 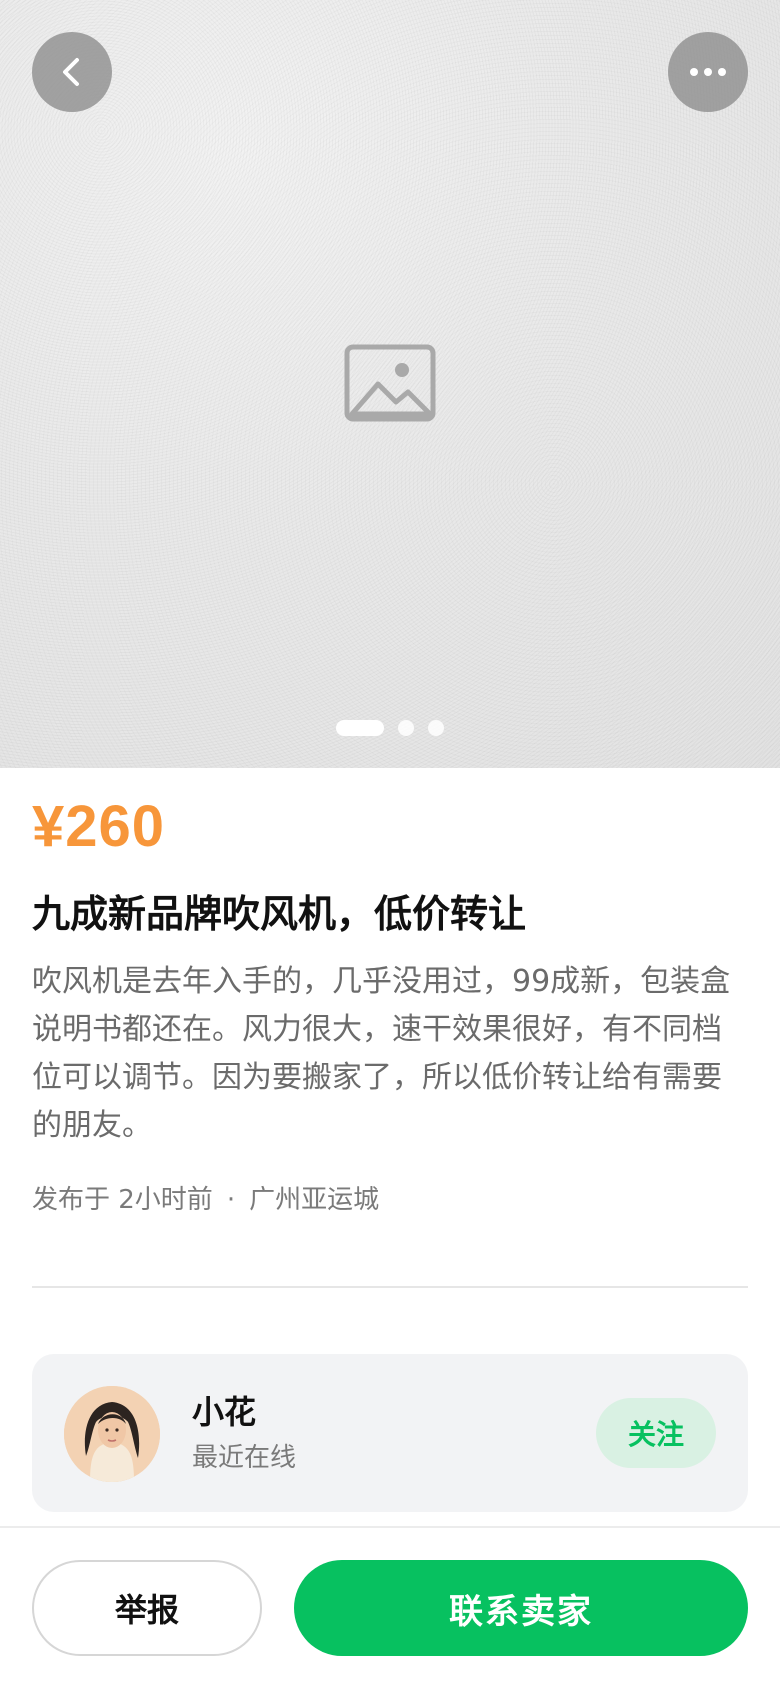 I want to click on report-button: 举报, so click(x=147, y=1608).